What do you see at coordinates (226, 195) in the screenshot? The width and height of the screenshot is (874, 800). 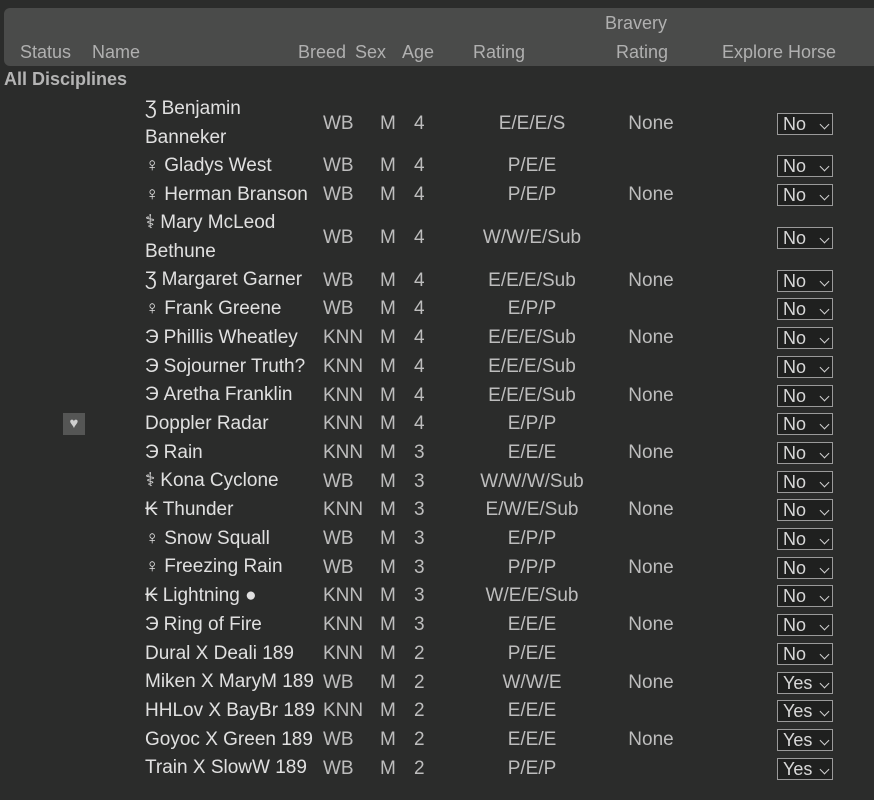 I see `horse-name-link: ♀ Herman Branson` at bounding box center [226, 195].